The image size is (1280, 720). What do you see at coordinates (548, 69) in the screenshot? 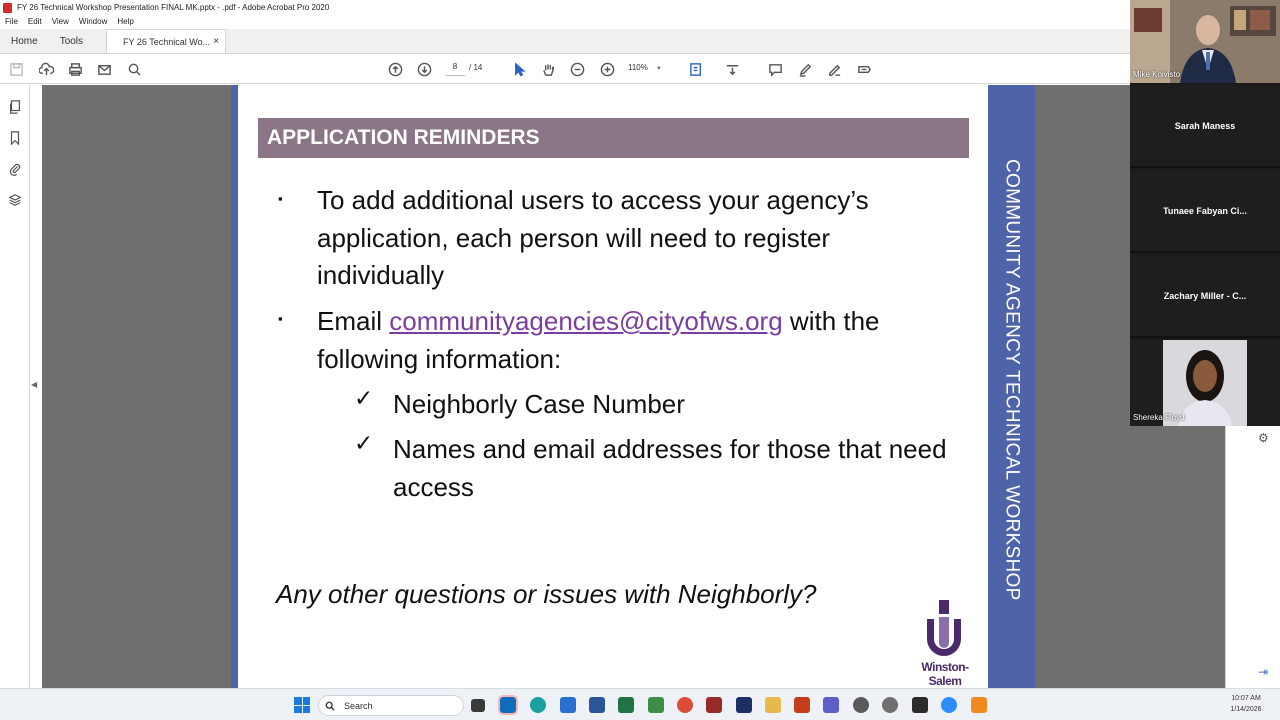
I see `hand-tool-icon` at bounding box center [548, 69].